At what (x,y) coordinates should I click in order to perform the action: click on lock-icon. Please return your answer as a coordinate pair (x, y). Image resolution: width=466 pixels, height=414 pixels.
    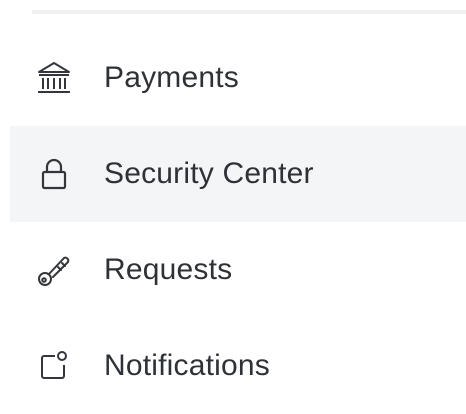
    Looking at the image, I should click on (54, 174).